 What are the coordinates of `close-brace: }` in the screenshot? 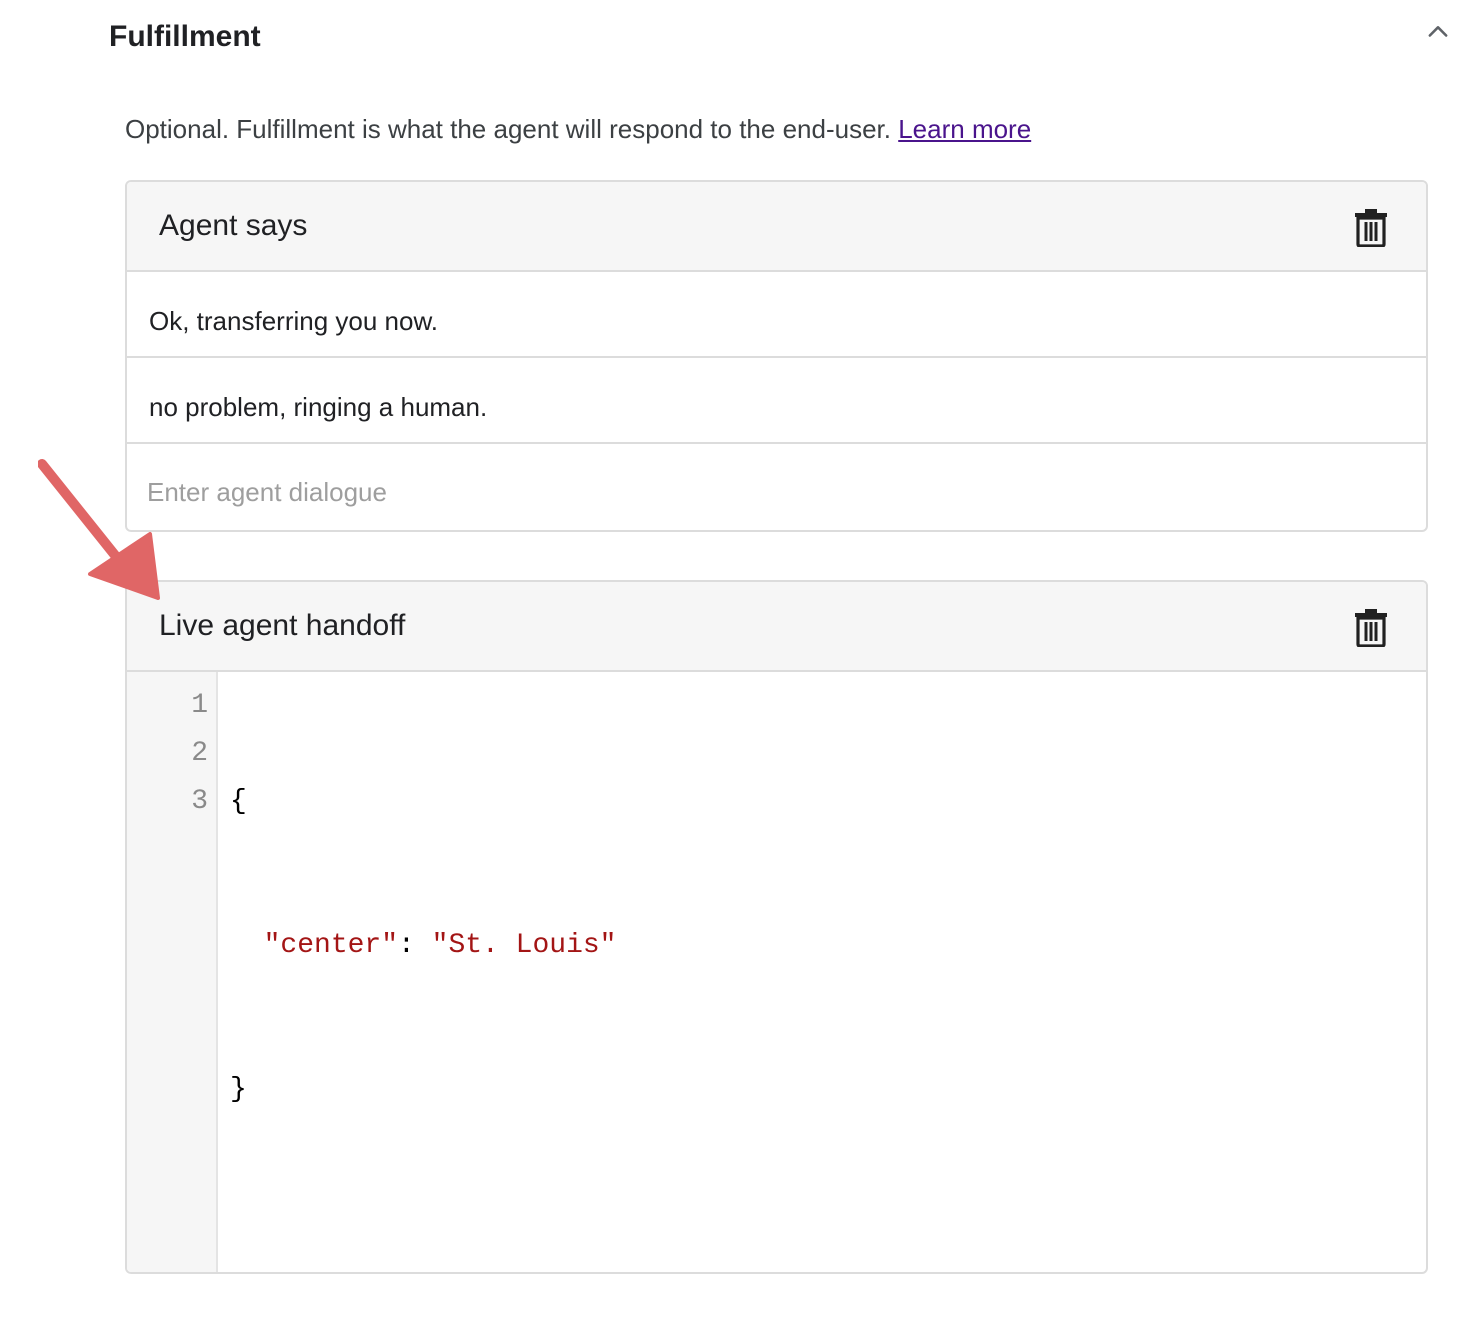 It's located at (238, 1089).